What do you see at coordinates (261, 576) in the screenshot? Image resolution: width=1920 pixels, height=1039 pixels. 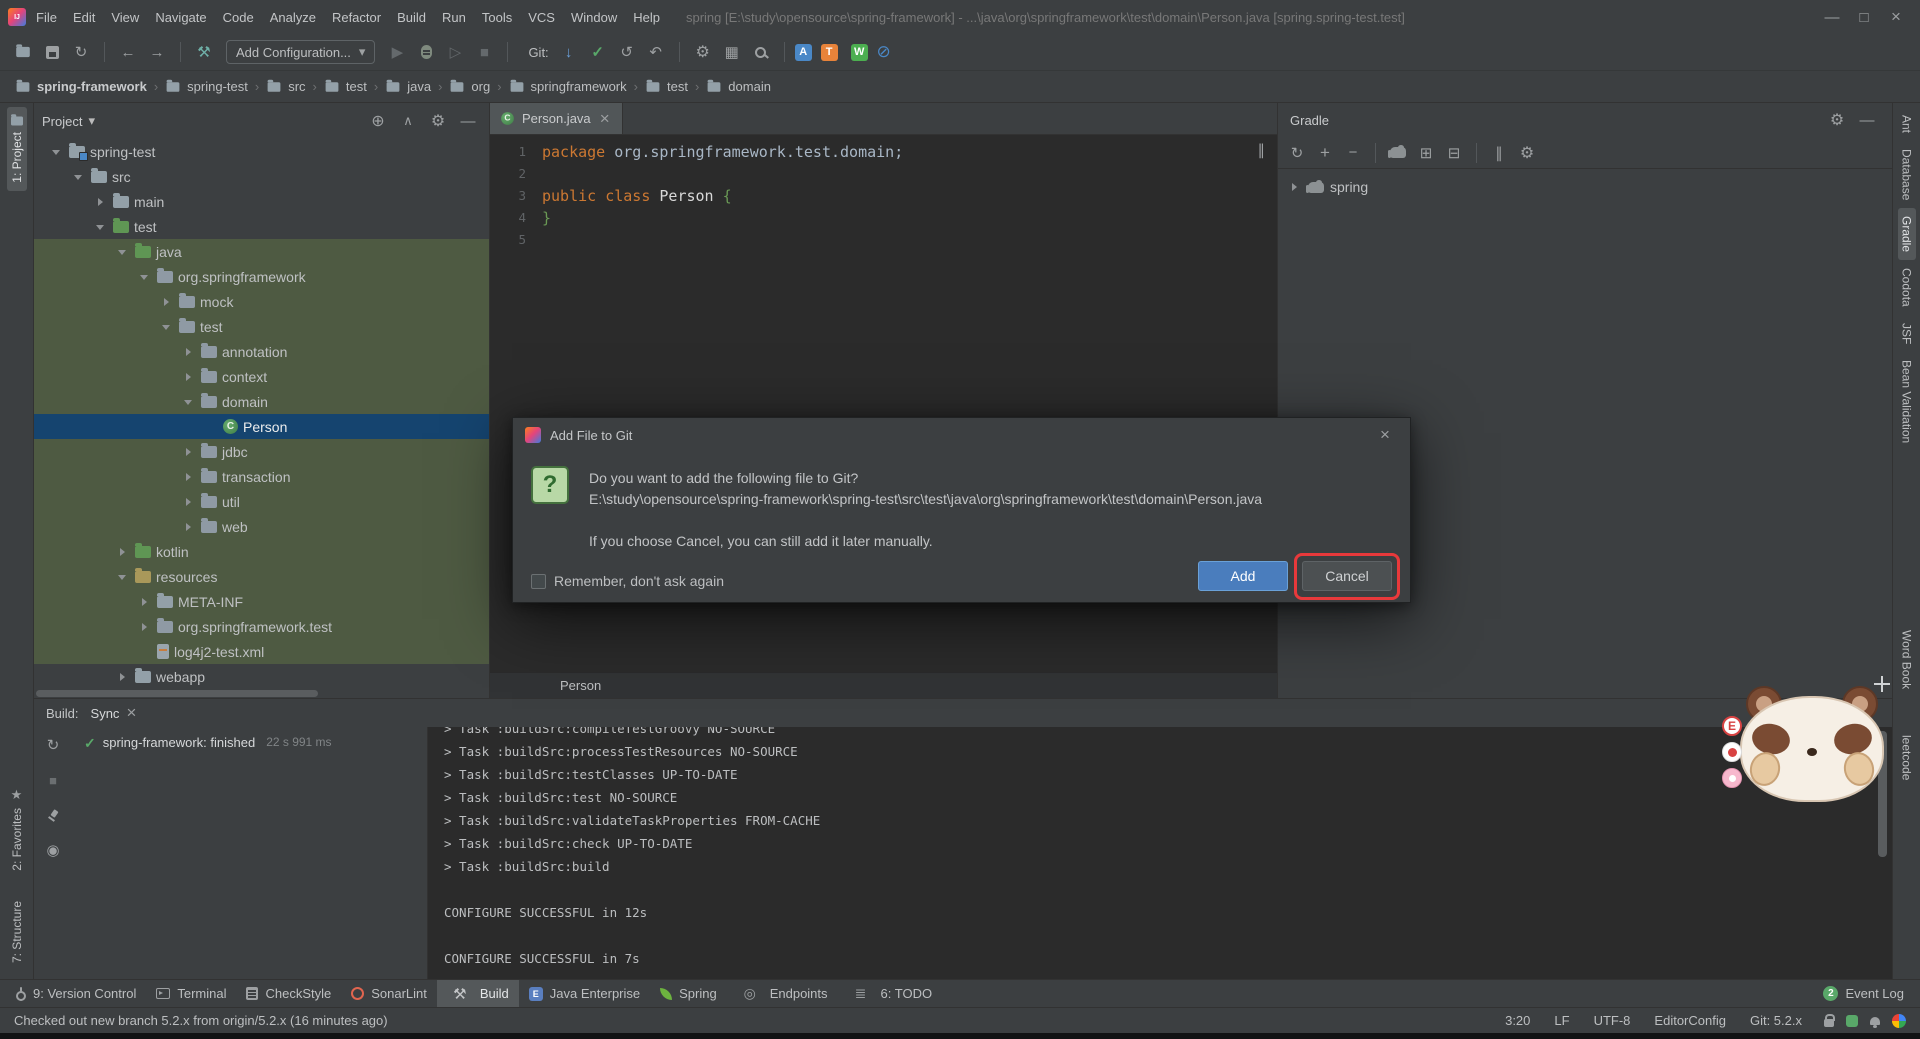 I see `tree-row-resources: resources` at bounding box center [261, 576].